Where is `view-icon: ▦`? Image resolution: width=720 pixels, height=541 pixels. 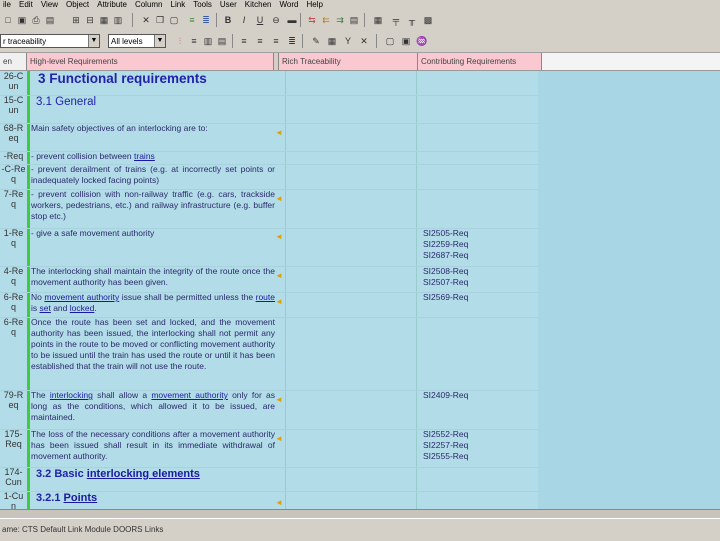
view-icon: ▦ is located at coordinates (378, 20).